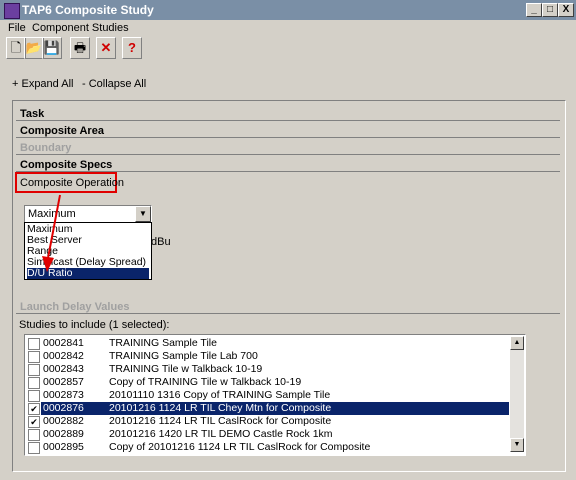  What do you see at coordinates (94, 325) in the screenshot?
I see `studies-label: Studies to include (1 selected):` at bounding box center [94, 325].